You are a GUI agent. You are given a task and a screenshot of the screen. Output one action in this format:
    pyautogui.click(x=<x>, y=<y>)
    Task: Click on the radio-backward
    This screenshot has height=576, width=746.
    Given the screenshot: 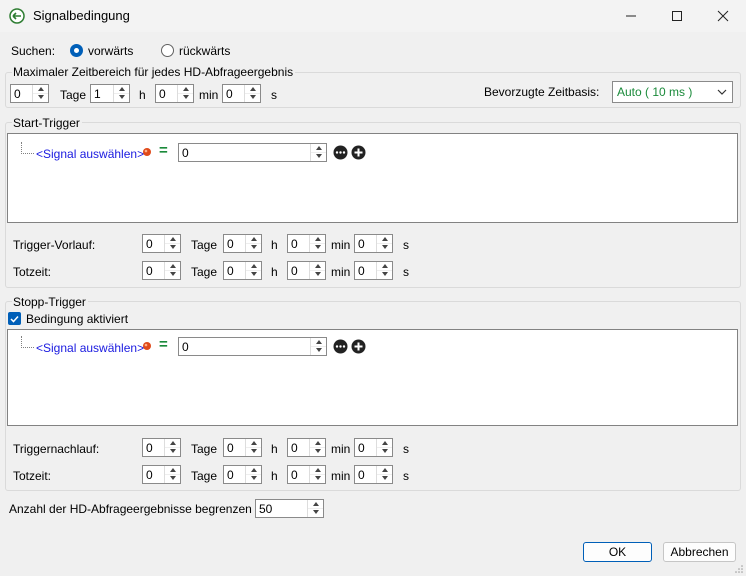 What is the action you would take?
    pyautogui.click(x=167, y=50)
    